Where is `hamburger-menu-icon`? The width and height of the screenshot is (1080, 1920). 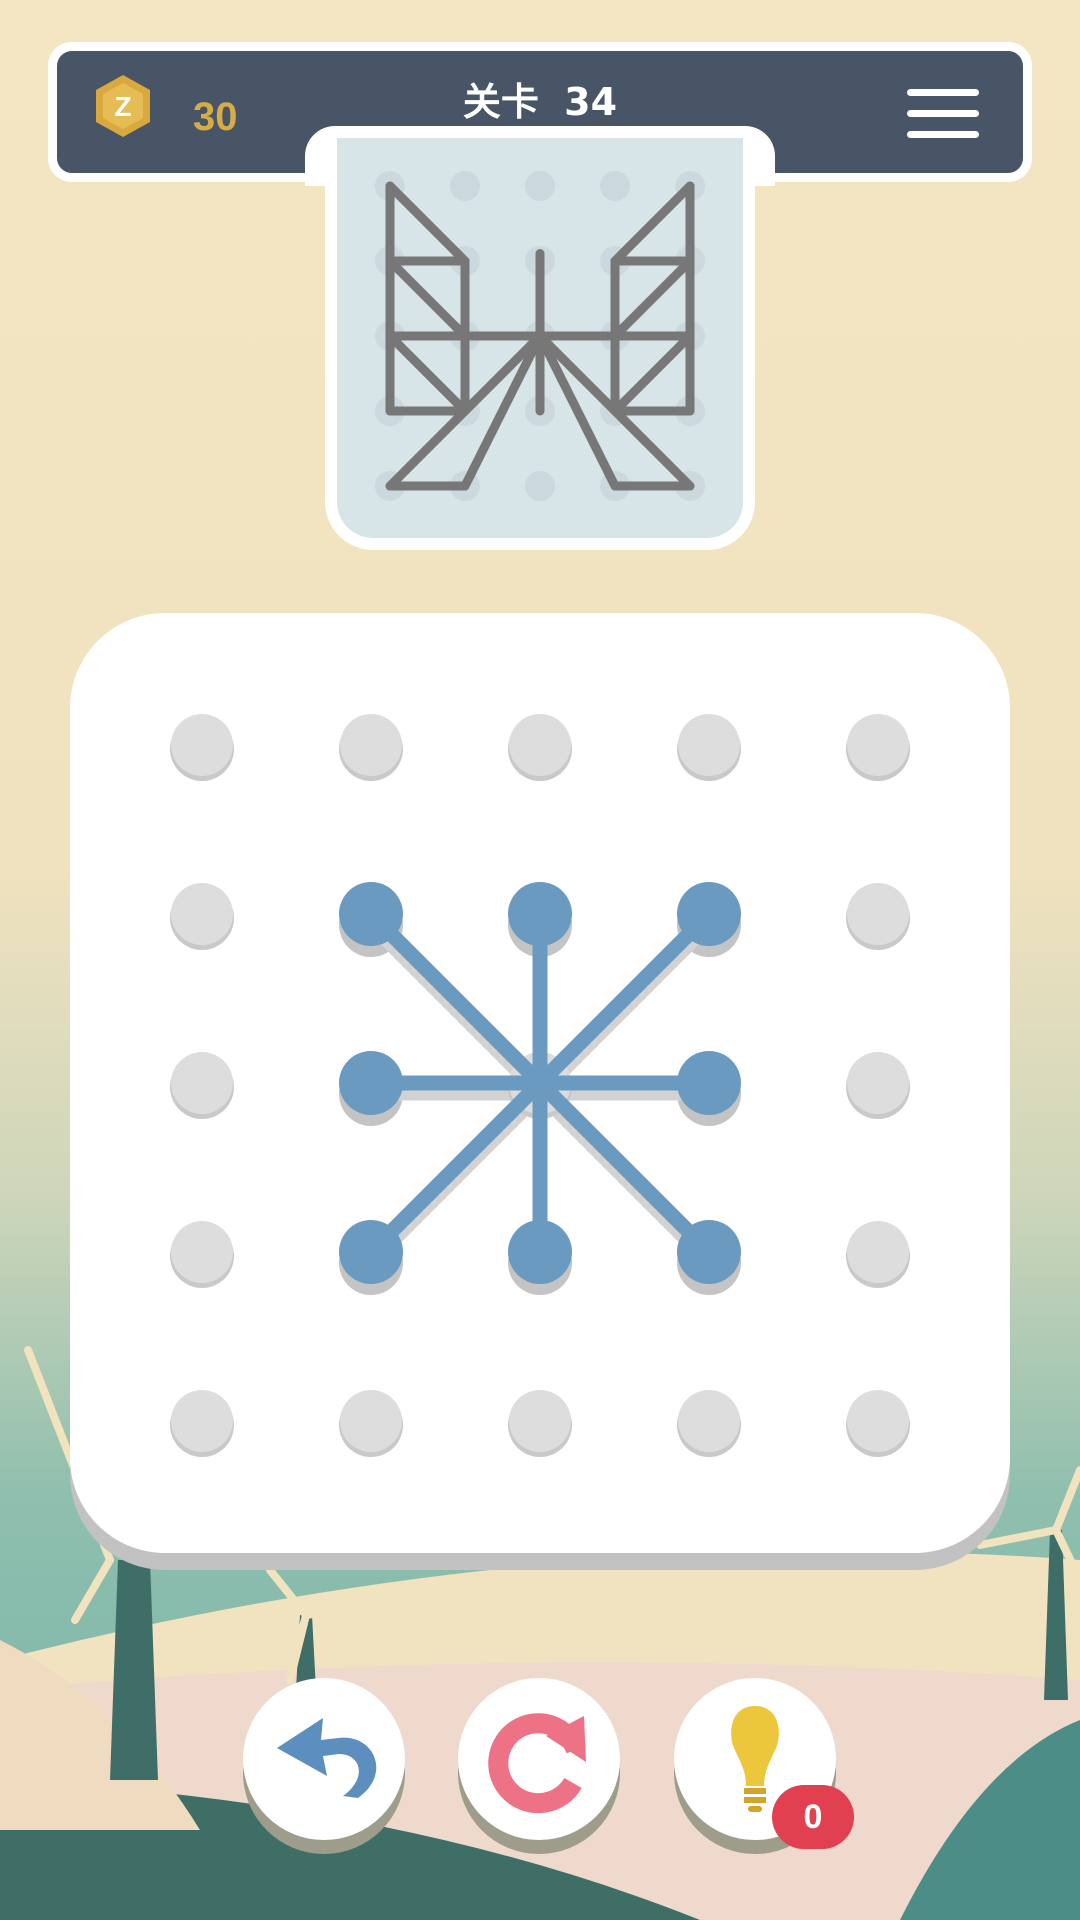 hamburger-menu-icon is located at coordinates (943, 115).